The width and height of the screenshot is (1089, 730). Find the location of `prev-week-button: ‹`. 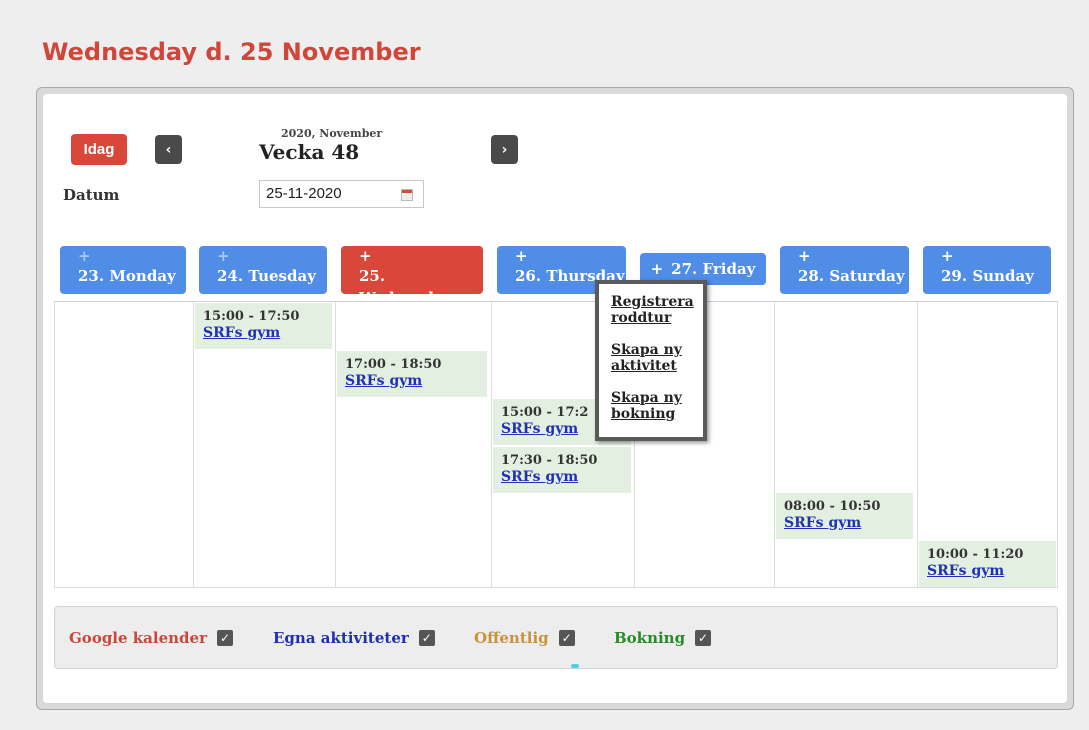

prev-week-button: ‹ is located at coordinates (168, 149).